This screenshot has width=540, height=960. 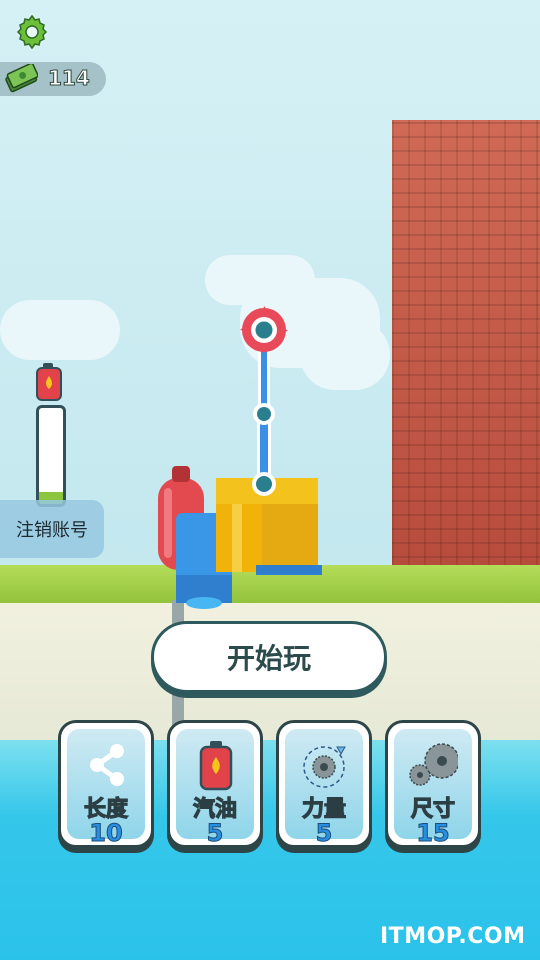 I want to click on upgrade-length-button: 长度 10, so click(x=106, y=784).